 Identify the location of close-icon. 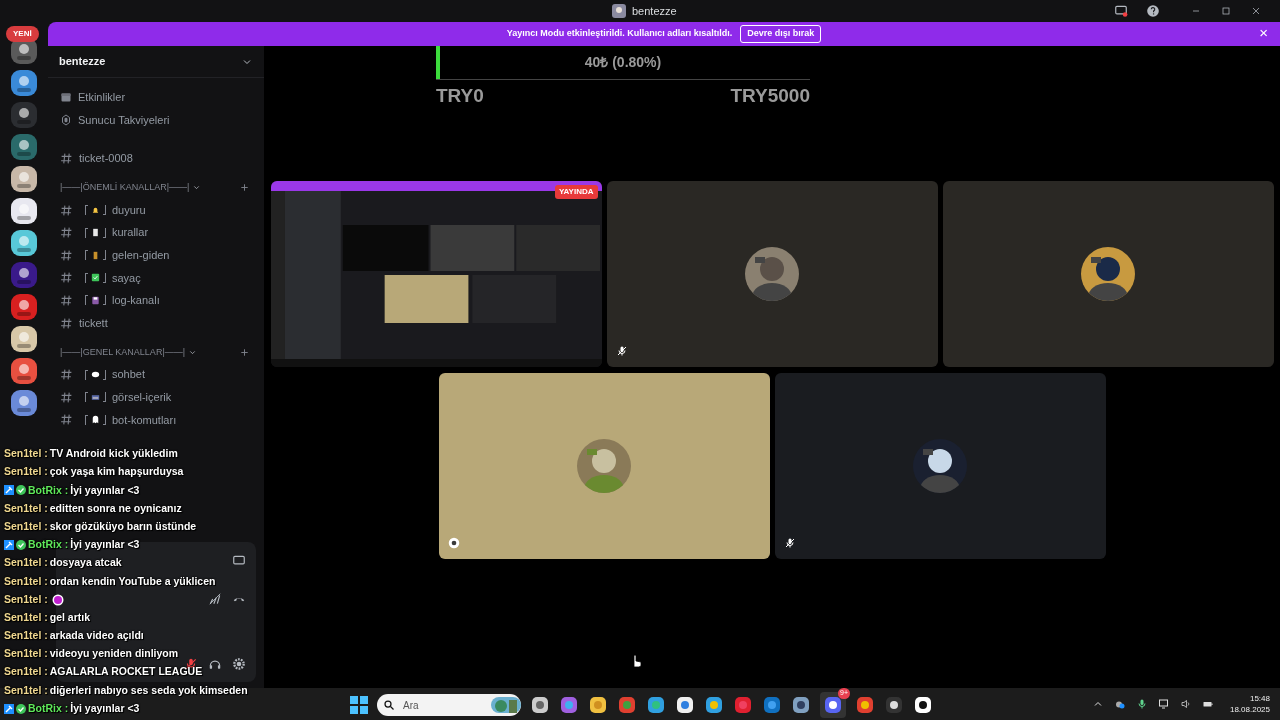
(1256, 11).